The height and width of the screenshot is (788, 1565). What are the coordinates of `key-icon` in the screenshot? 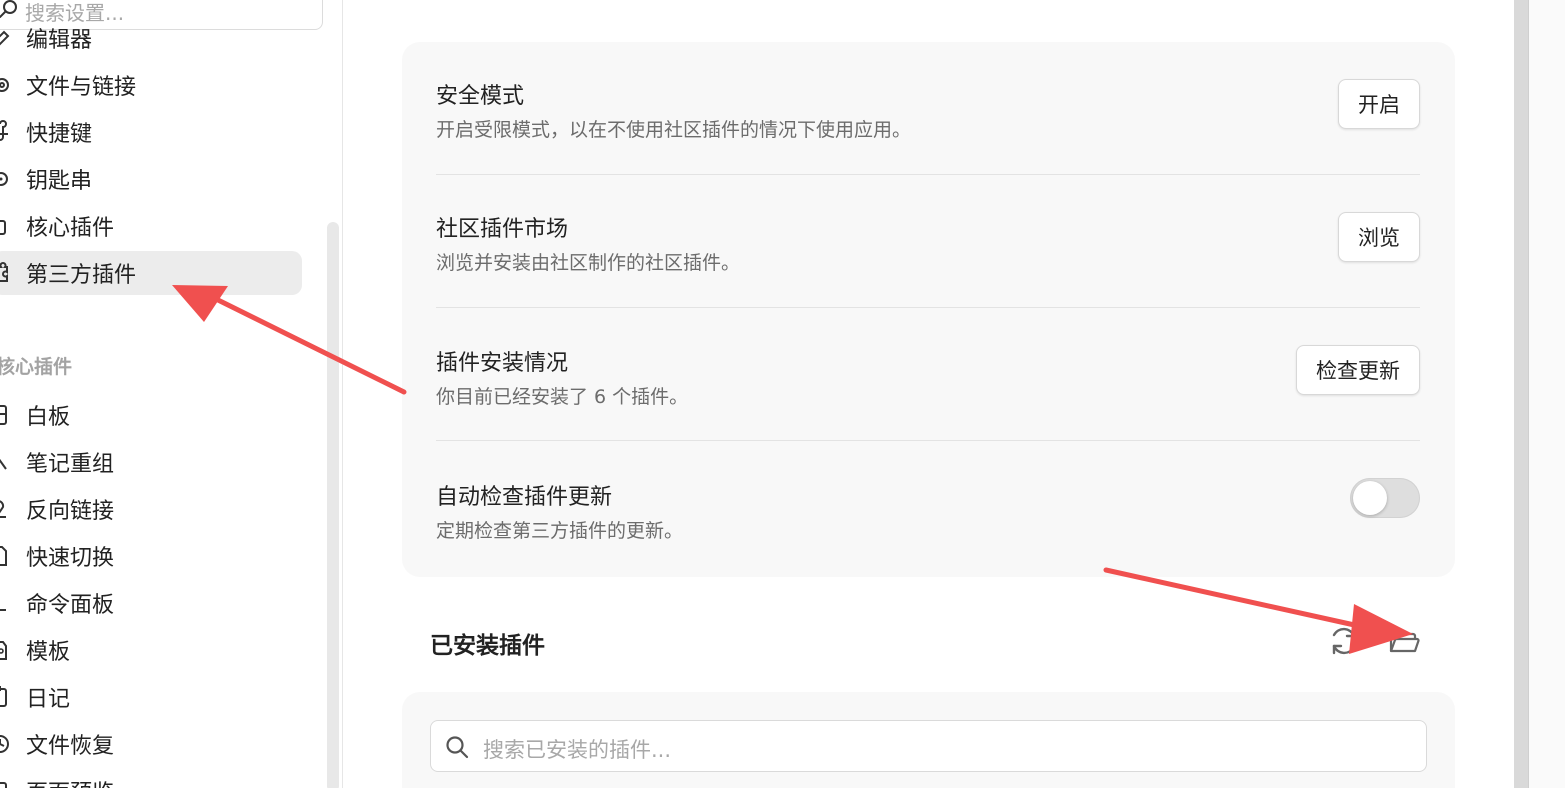 It's located at (4, 179).